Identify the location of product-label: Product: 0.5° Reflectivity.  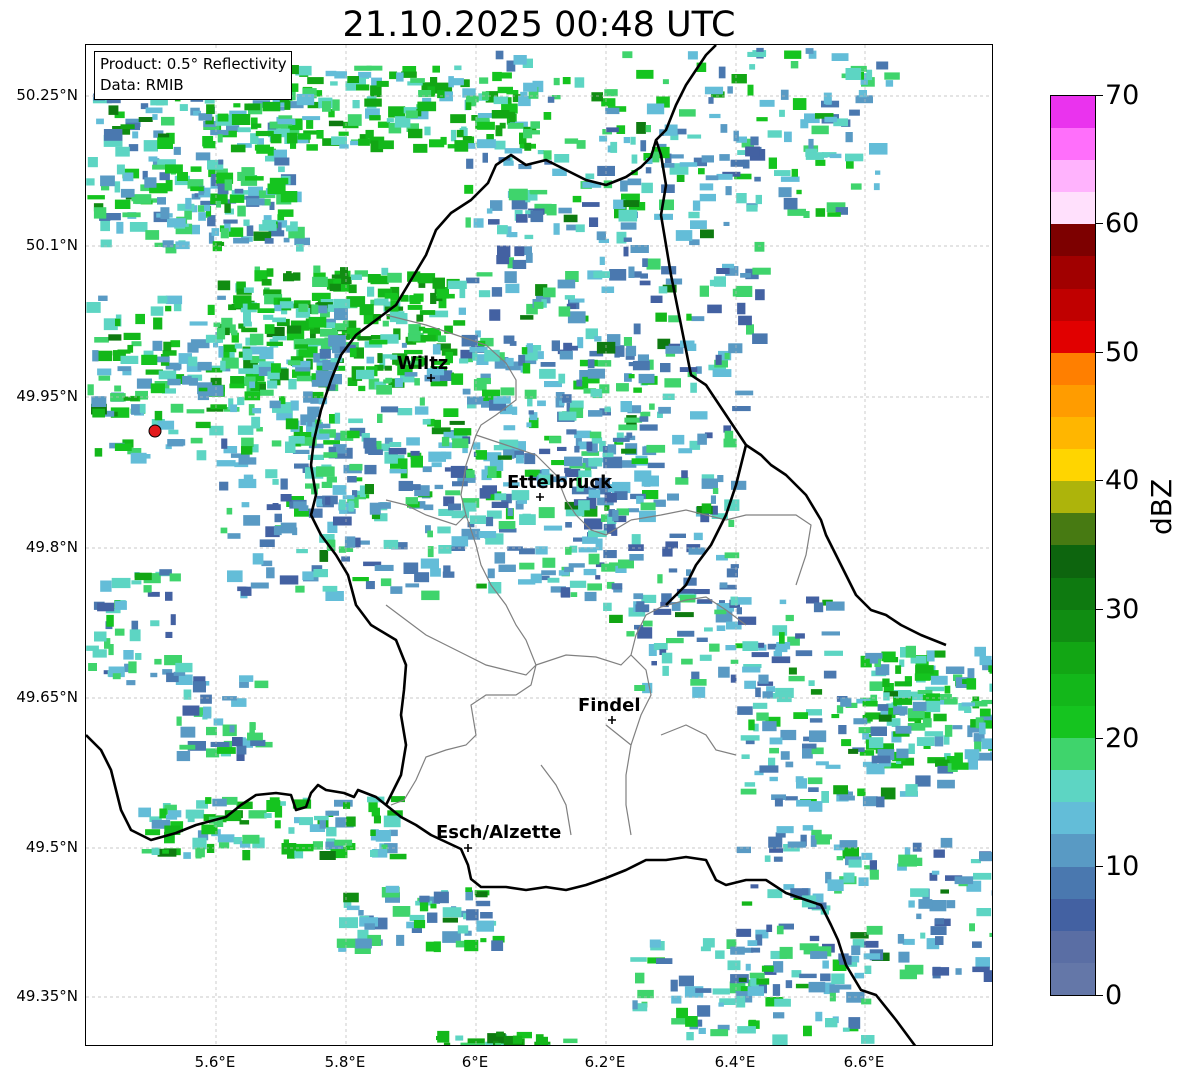
(193, 64).